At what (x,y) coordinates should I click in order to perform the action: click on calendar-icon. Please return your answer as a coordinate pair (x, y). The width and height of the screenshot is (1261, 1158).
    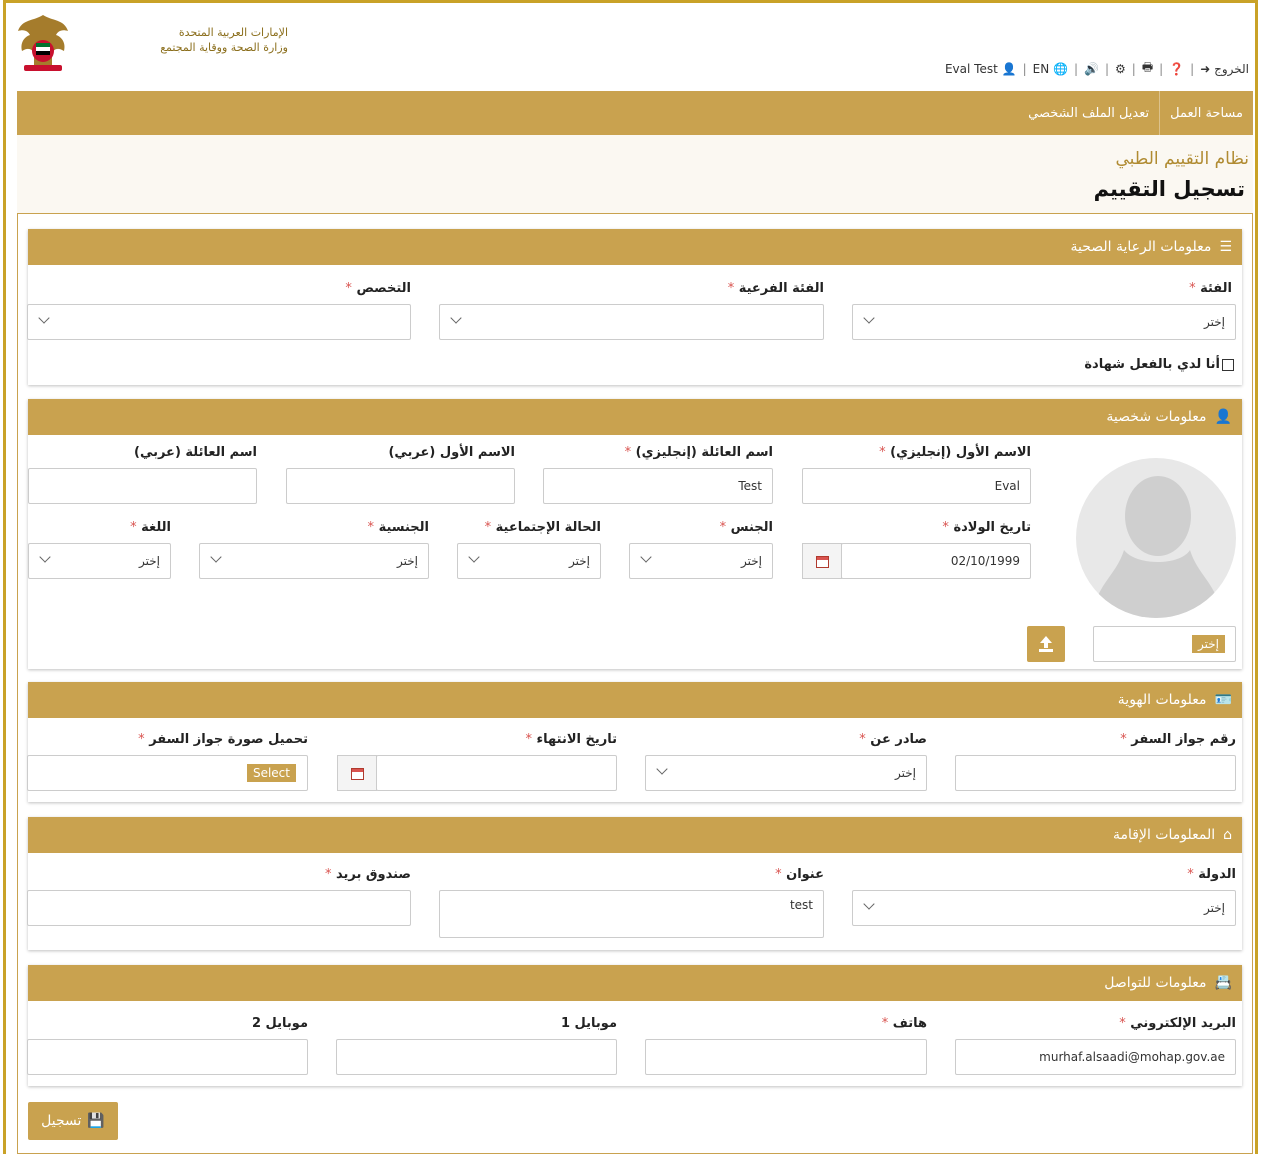
    Looking at the image, I should click on (822, 562).